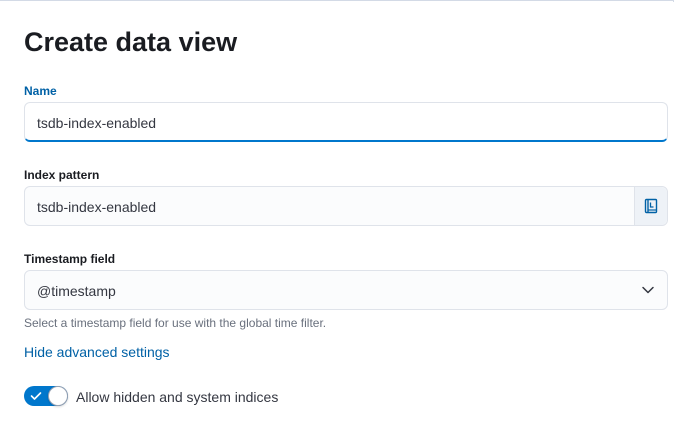 This screenshot has height=424, width=676. I want to click on hide-advanced-settings-link: Hide advanced settings, so click(97, 352).